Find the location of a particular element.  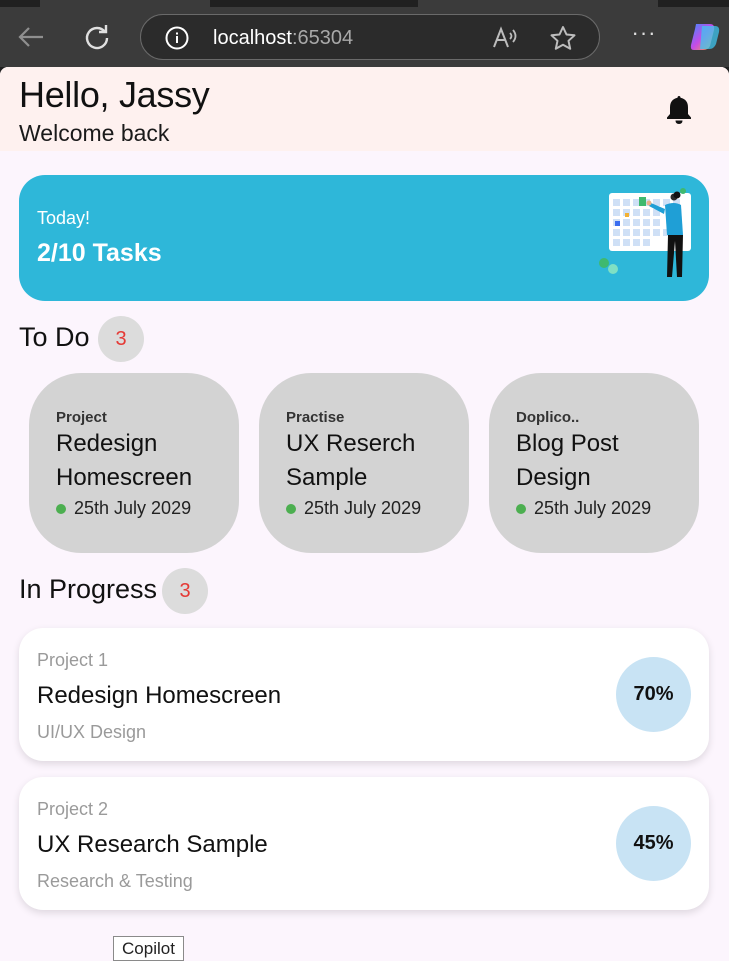

favorite-star-icon is located at coordinates (563, 38).